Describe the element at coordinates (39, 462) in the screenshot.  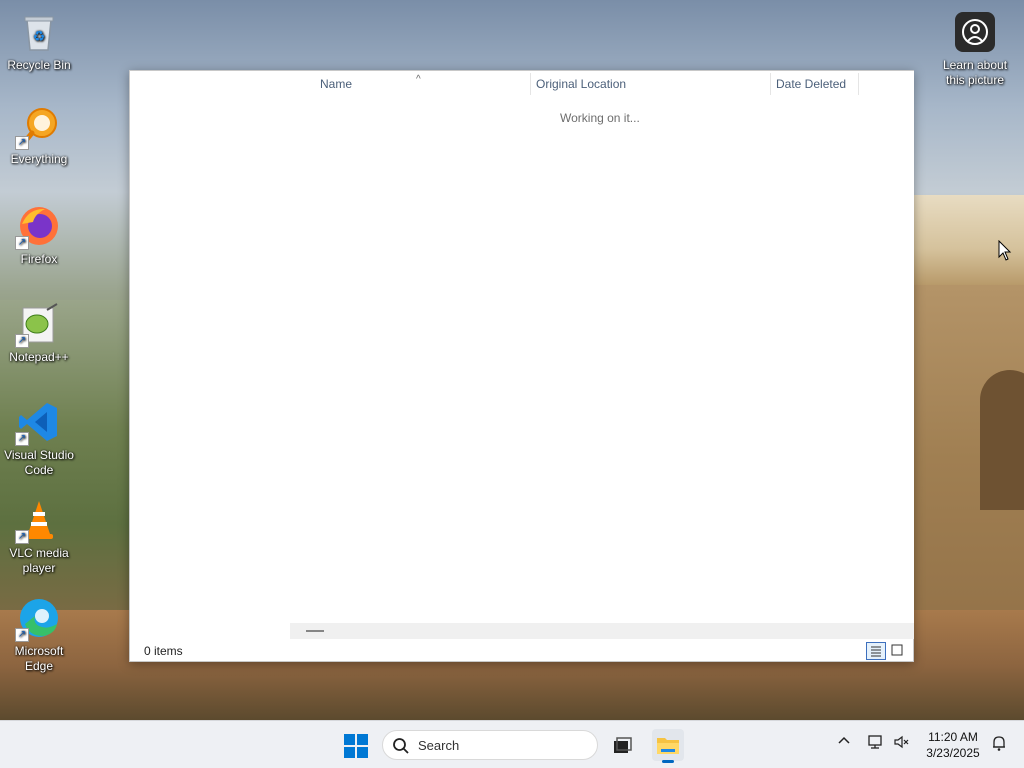
I see `desktop-icon-label: Visual Studio Code` at that location.